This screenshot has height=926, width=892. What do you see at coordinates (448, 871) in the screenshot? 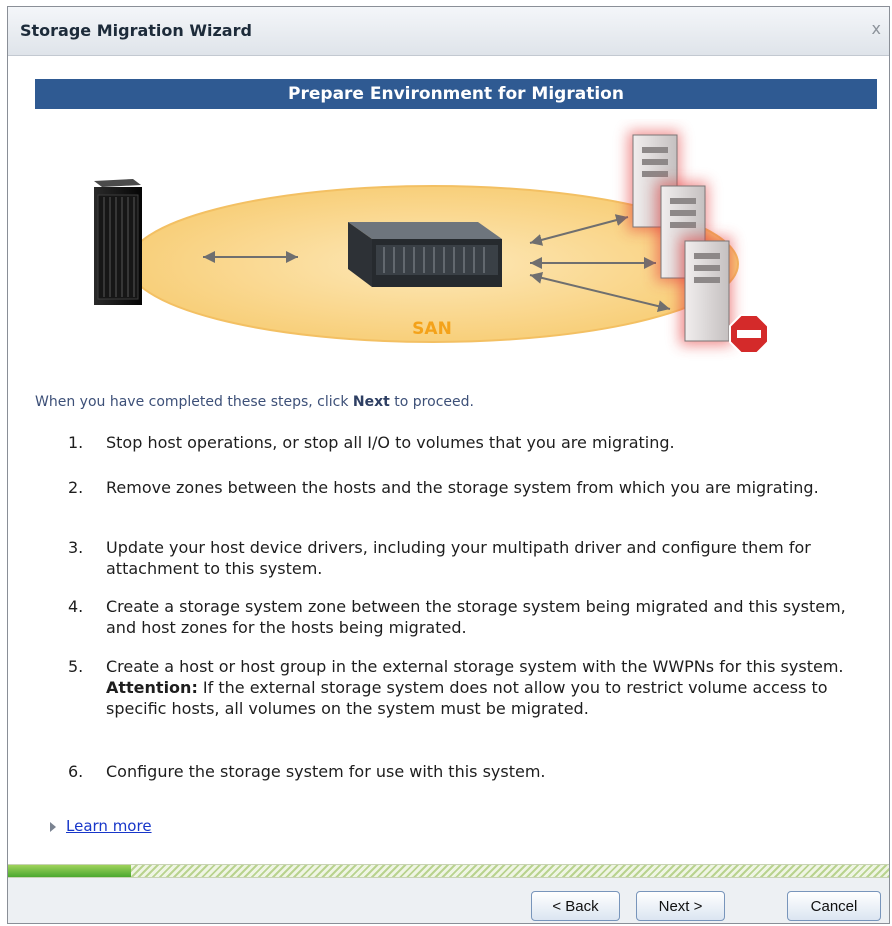
I see `progress-bar` at bounding box center [448, 871].